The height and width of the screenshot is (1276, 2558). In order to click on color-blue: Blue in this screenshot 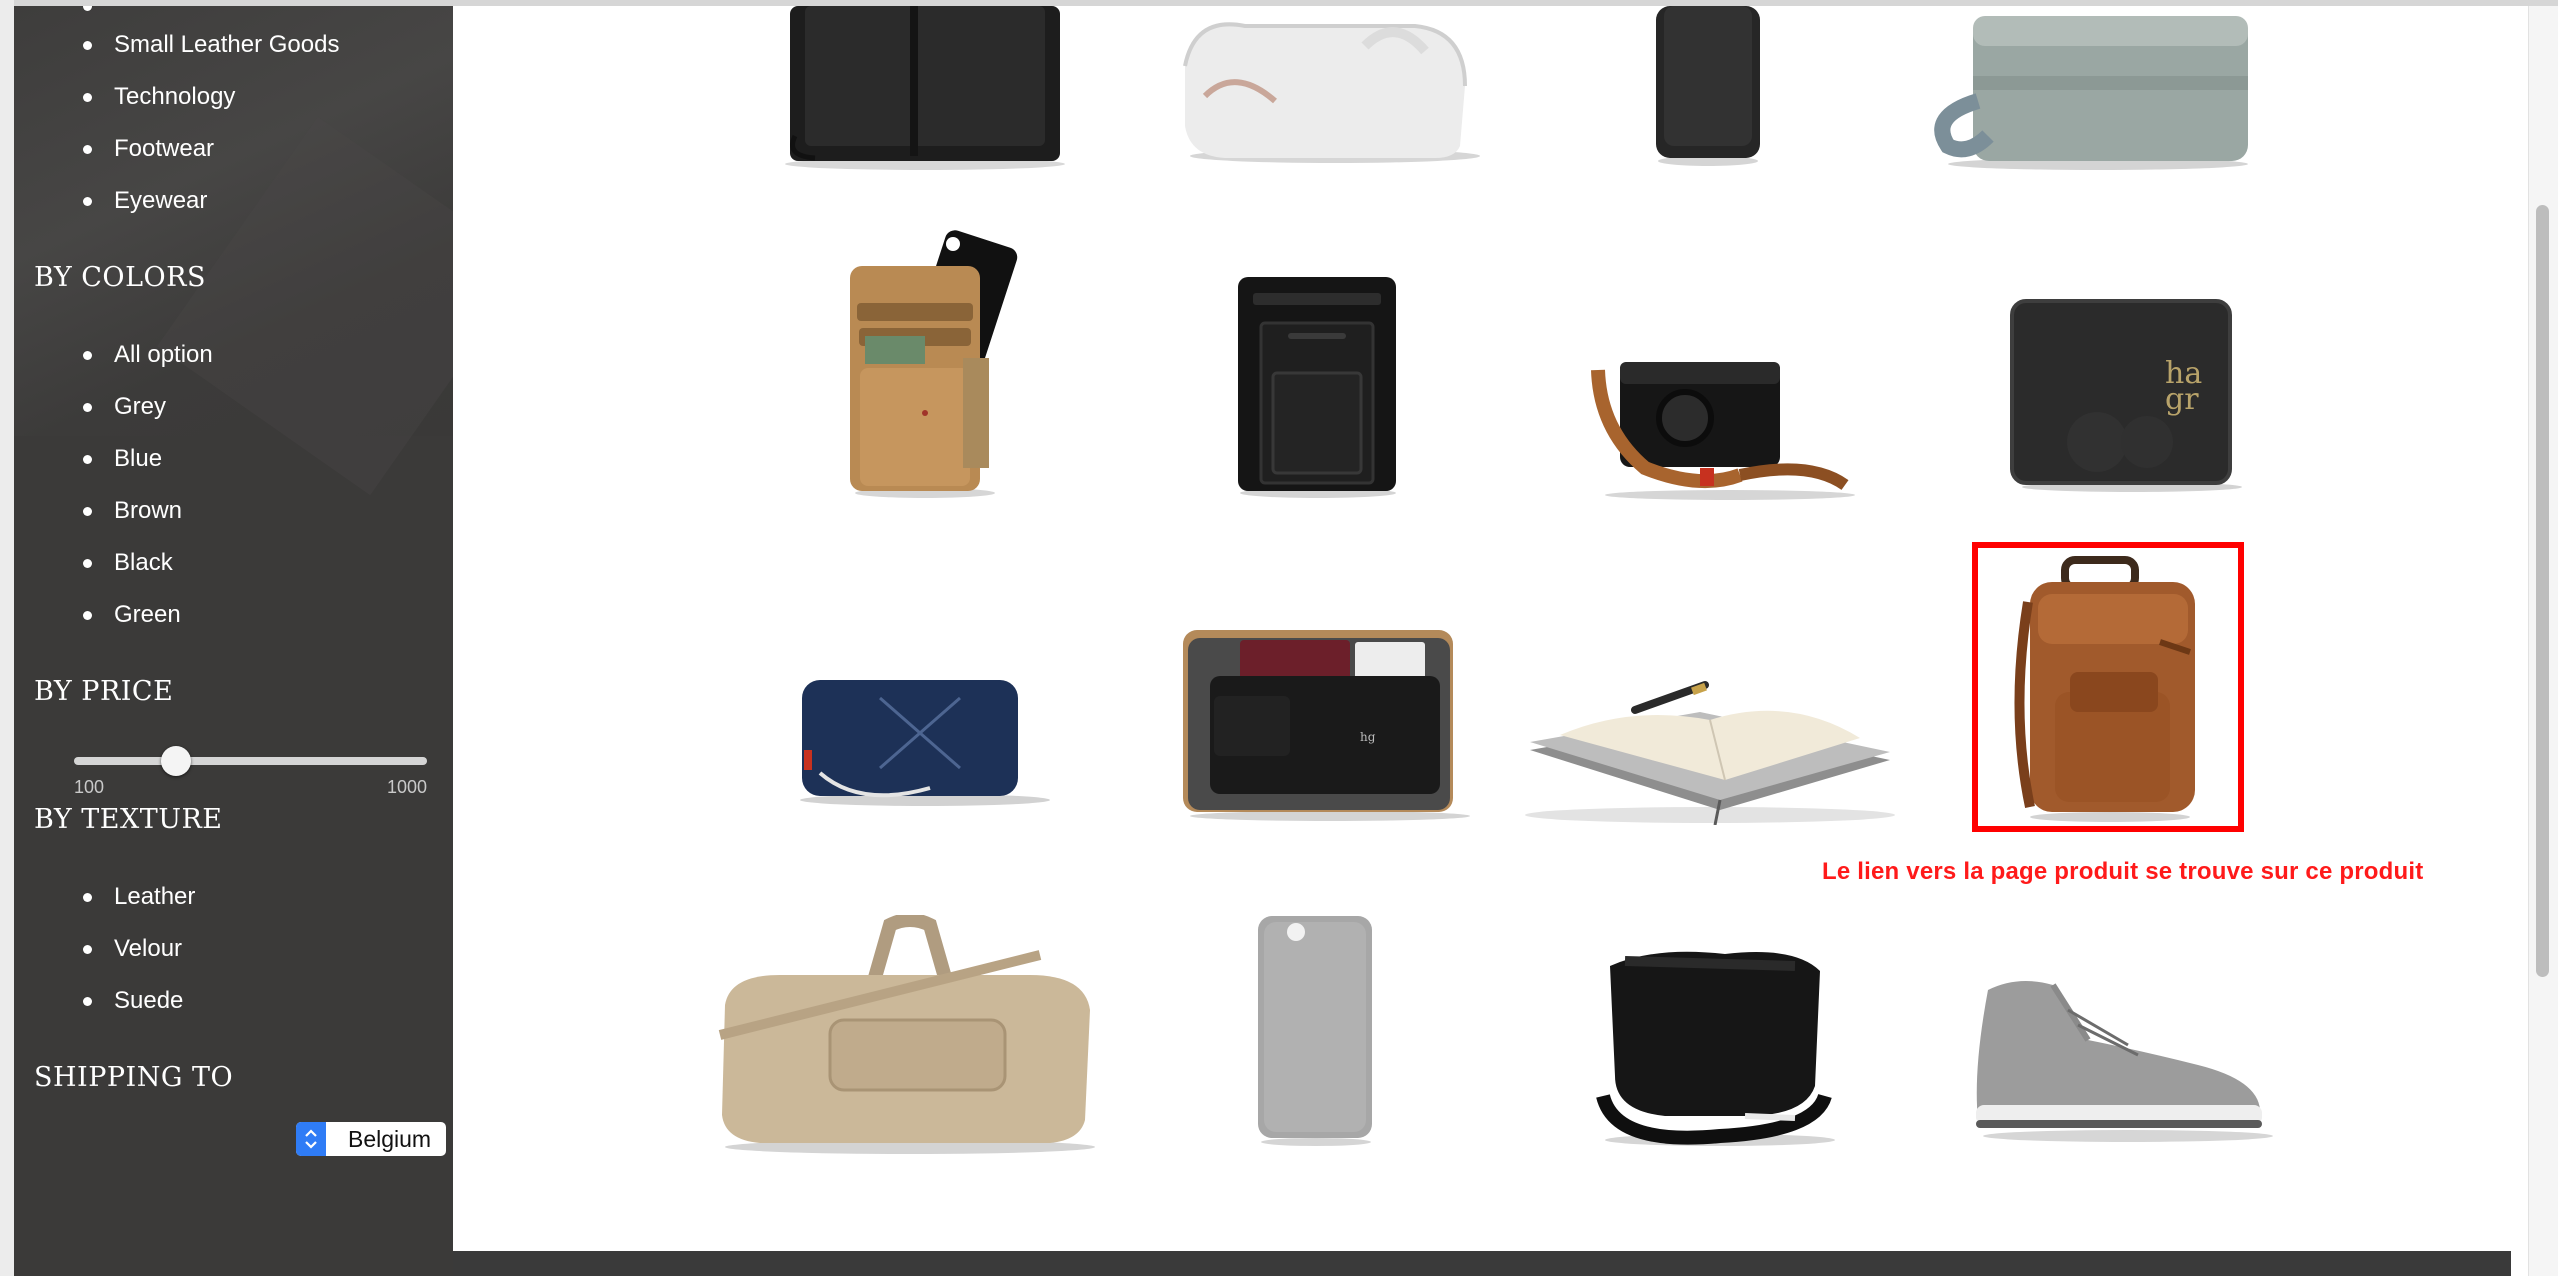, I will do `click(113, 459)`.